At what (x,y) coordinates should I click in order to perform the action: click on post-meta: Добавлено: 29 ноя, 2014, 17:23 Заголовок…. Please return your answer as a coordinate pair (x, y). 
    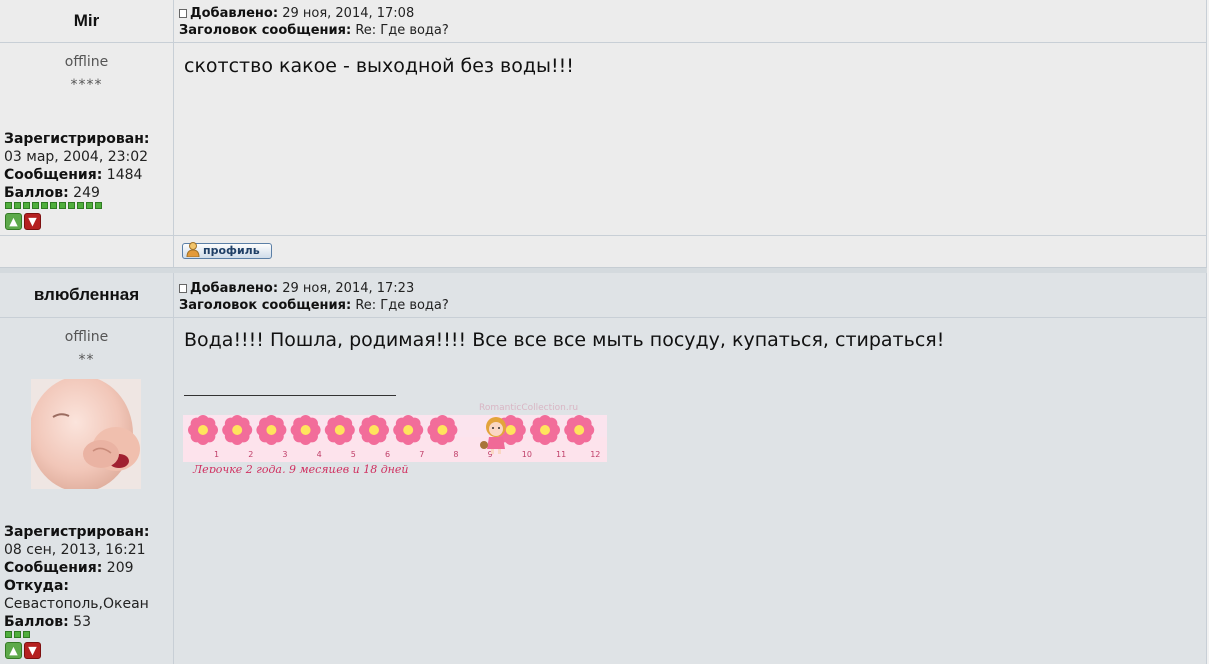
    Looking at the image, I should click on (314, 297).